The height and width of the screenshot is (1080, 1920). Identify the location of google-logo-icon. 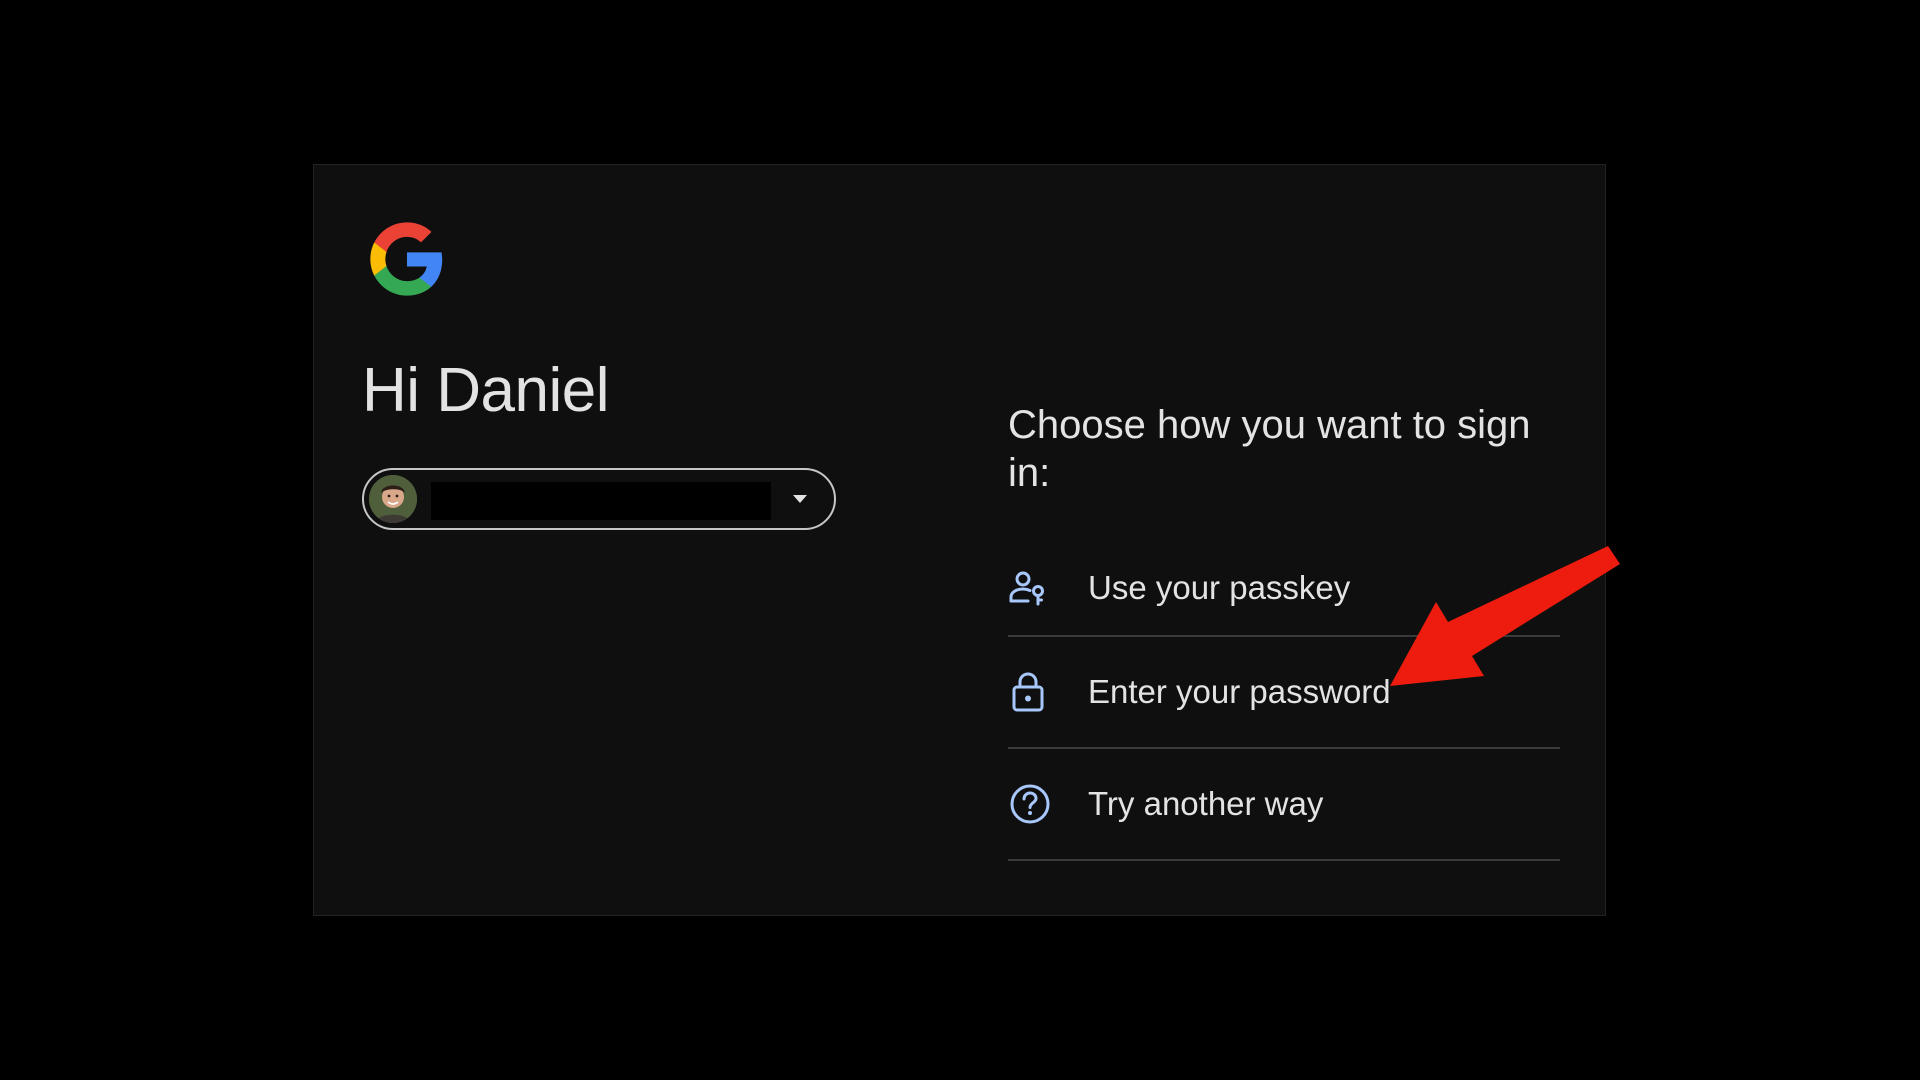
(406, 259).